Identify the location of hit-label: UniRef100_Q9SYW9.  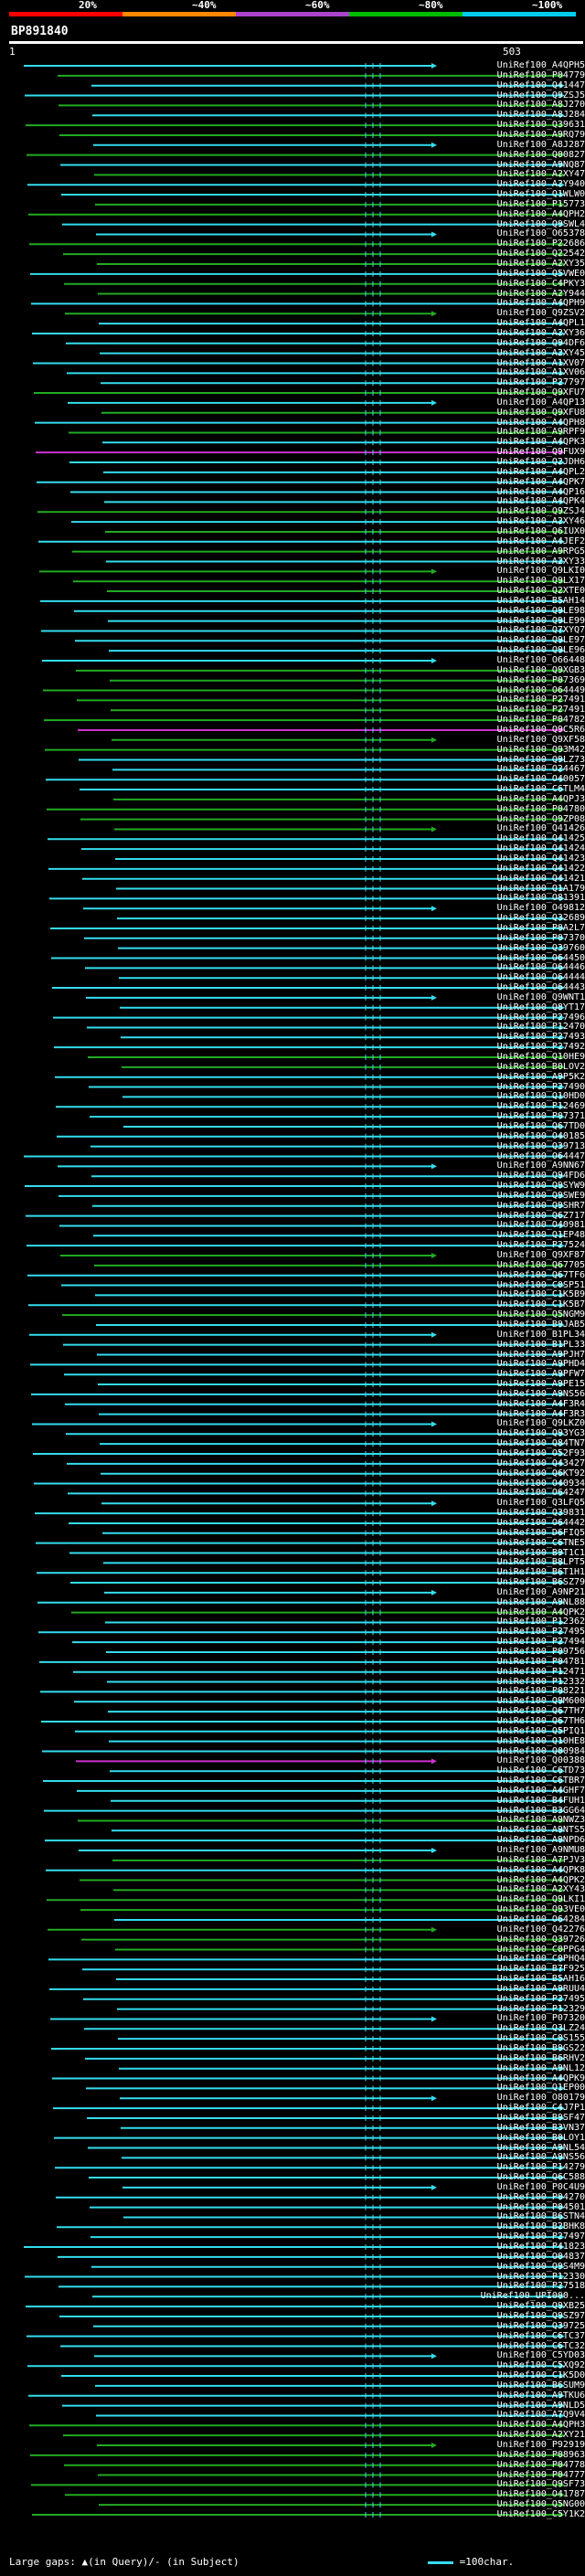
(541, 1186).